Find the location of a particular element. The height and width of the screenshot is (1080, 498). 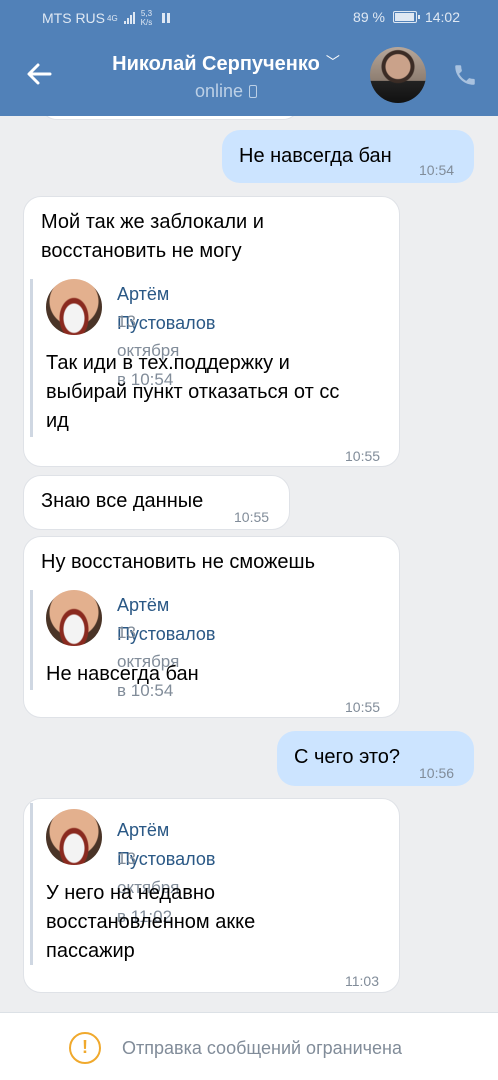

quote-text: Не навсегда бан is located at coordinates (122, 674).